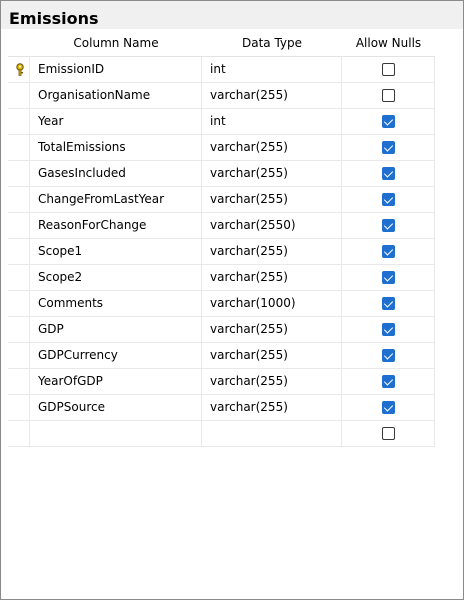 This screenshot has width=464, height=600. What do you see at coordinates (116, 381) in the screenshot?
I see `column-name-cell: YearOfGDP` at bounding box center [116, 381].